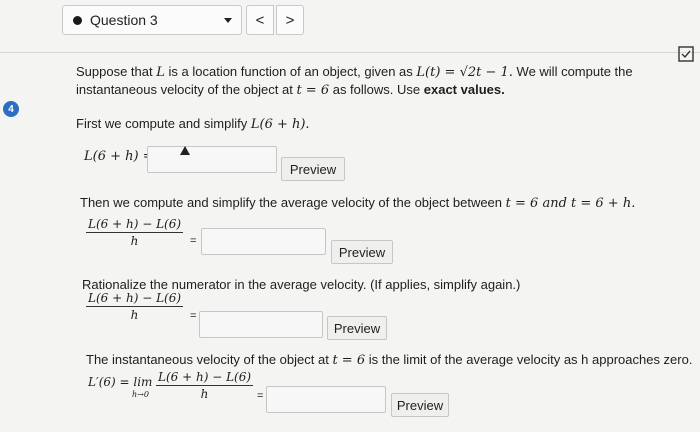  I want to click on step2-preview-button: Preview, so click(362, 252).